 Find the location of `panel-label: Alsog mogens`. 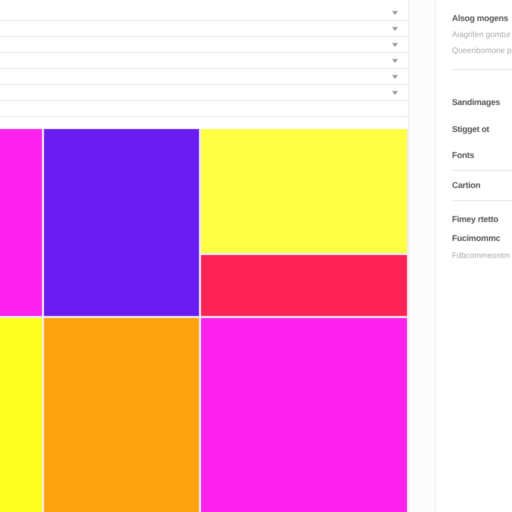

panel-label: Alsog mogens is located at coordinates (481, 18).